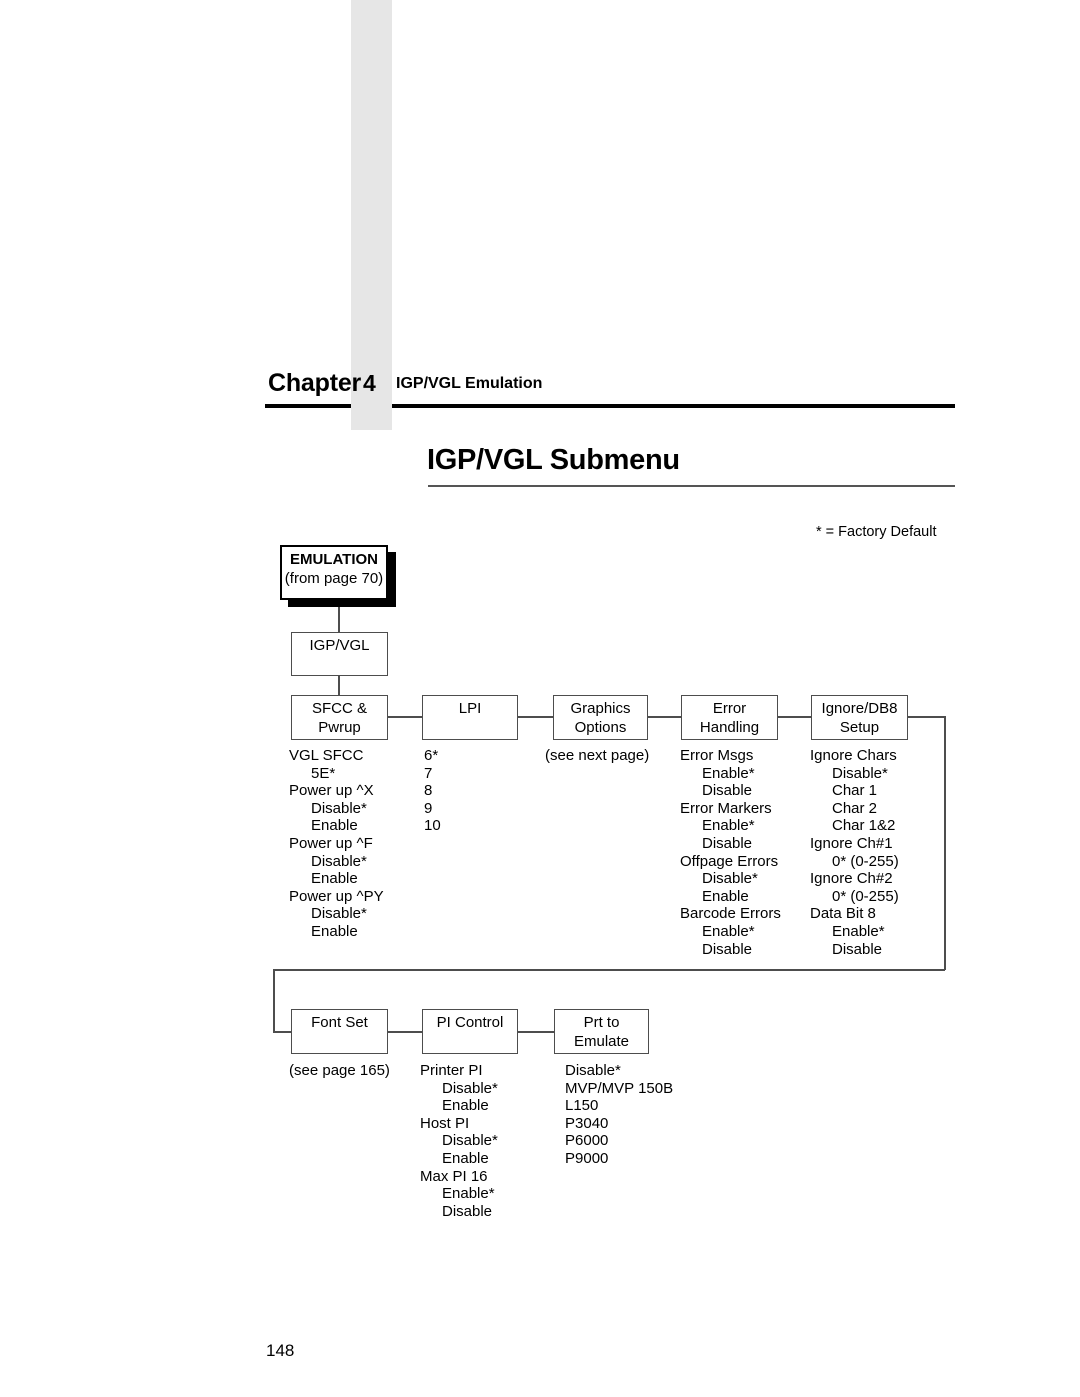 This screenshot has width=1080, height=1397. I want to click on option-list-prt-to-emulate: Disable* MVP/MVP 150B L150 P3040 P6000 P9000, so click(619, 1115).